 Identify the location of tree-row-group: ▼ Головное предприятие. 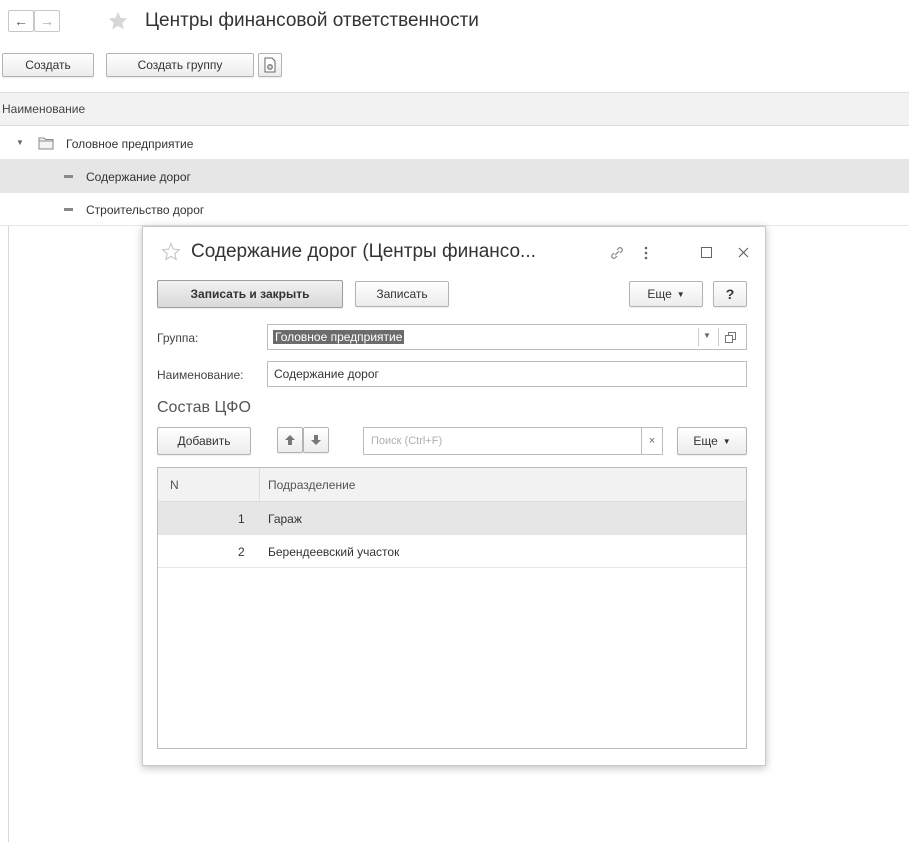
(454, 143).